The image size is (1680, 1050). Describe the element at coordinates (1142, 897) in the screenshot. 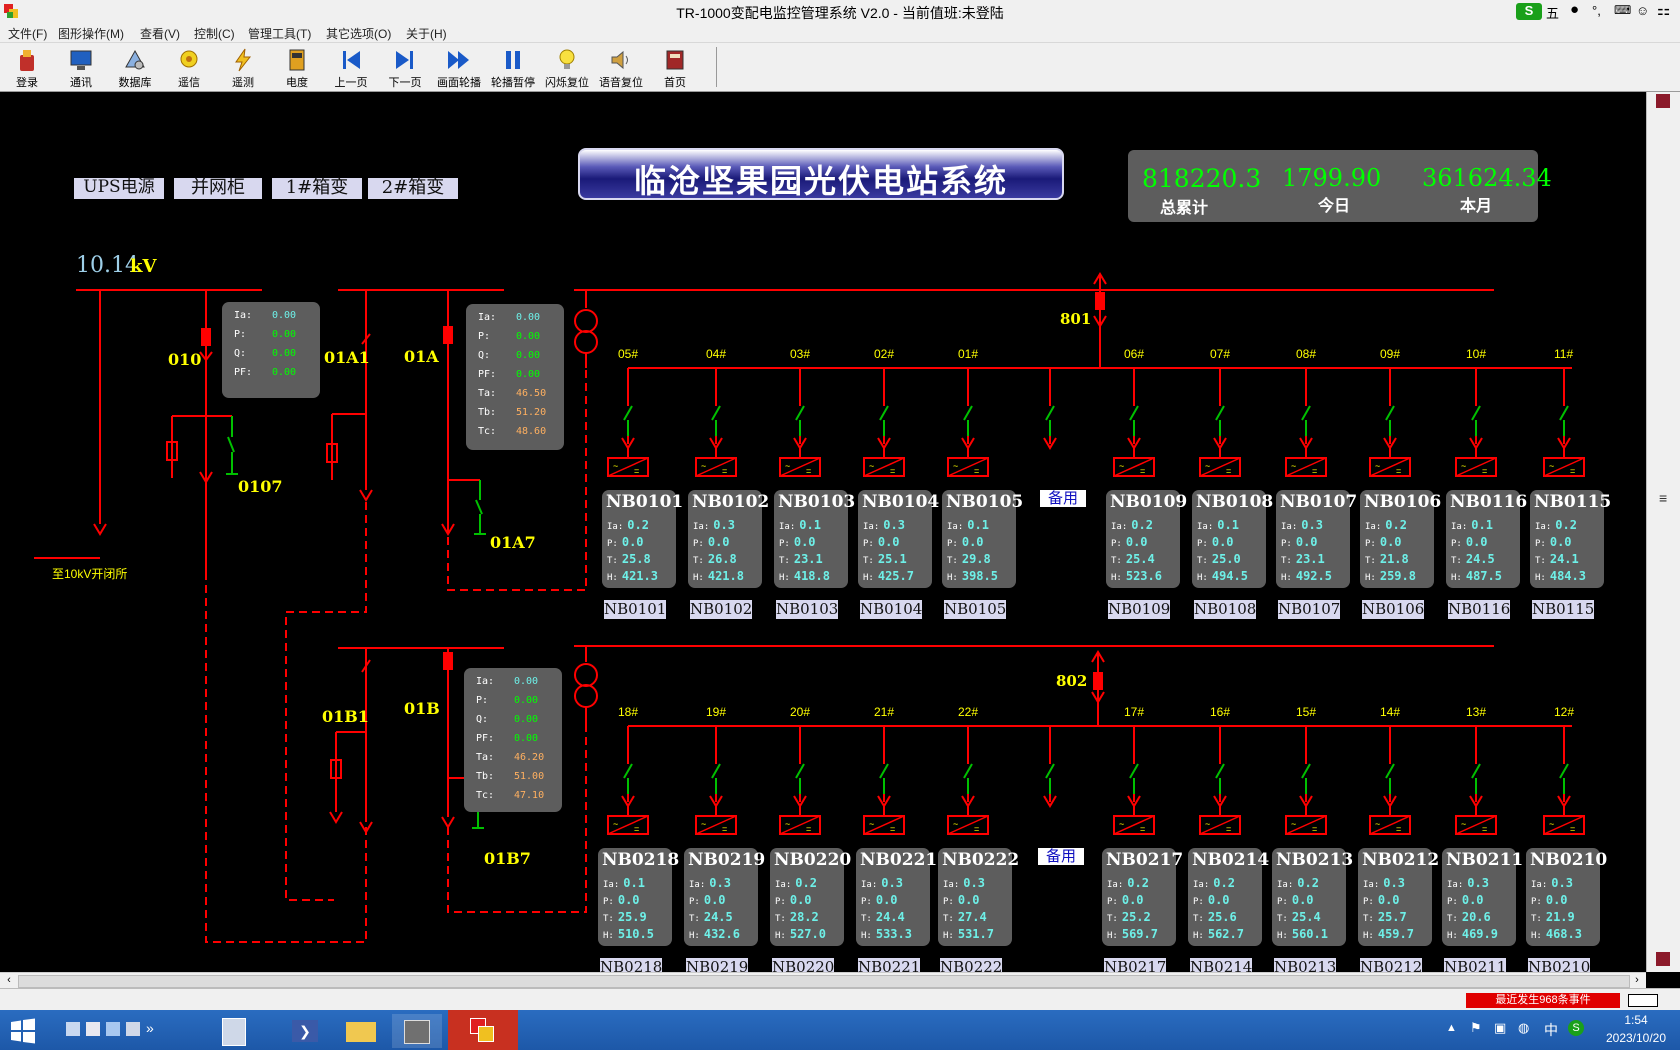

I see `inverter-panel: NB0217 Ia: 0.2 P: 0.0 T: 25.2 H: 569.7` at that location.